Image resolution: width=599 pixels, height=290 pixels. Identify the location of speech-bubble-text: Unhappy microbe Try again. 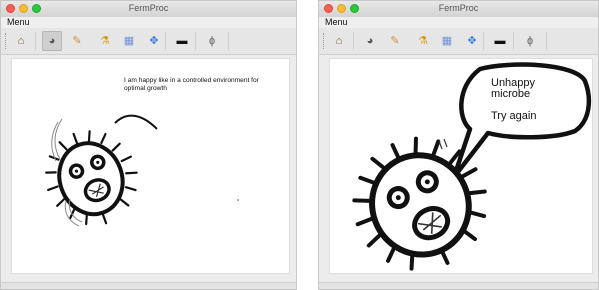
(531, 100).